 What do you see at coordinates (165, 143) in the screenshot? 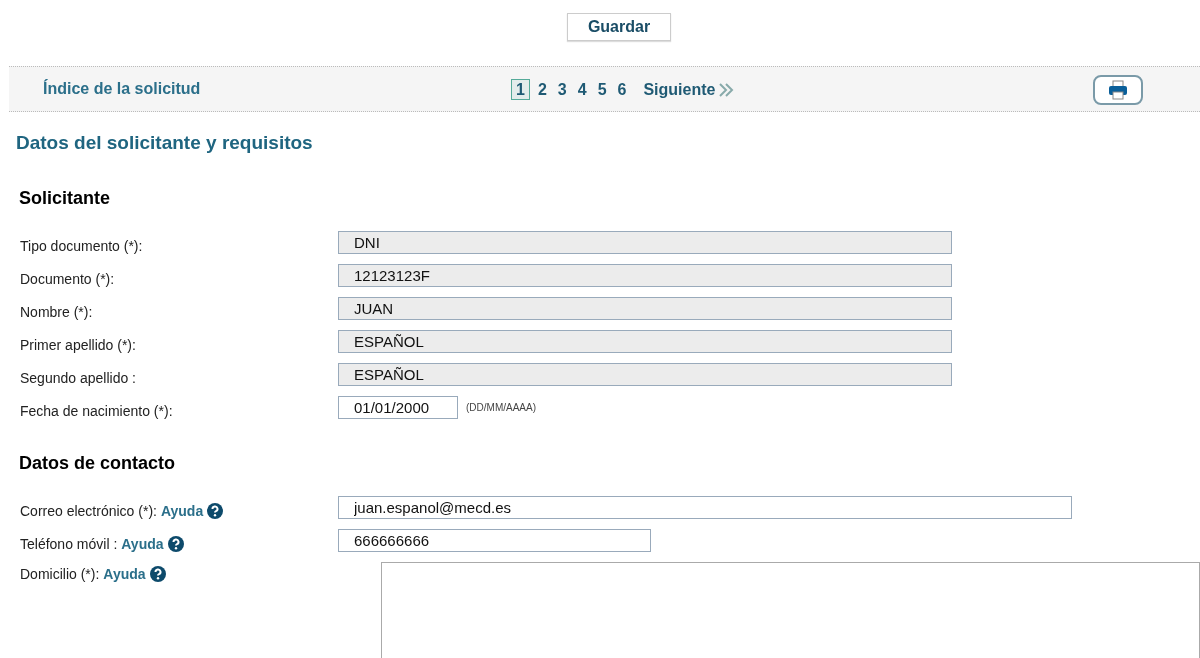
I see `page-title: Datos del solicitante y requisitos` at bounding box center [165, 143].